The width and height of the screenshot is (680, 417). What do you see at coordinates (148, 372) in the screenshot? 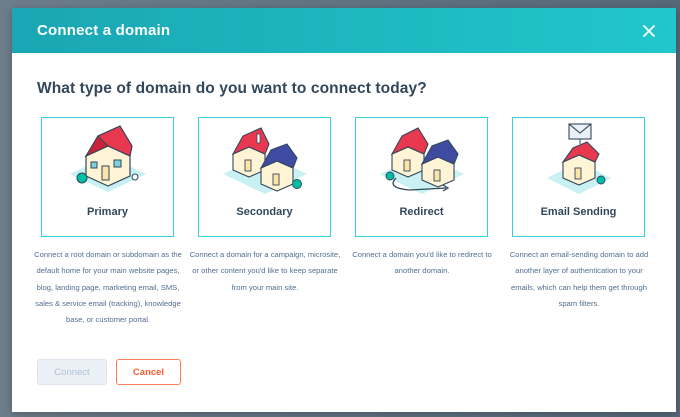
I see `cancel-button: Cancel` at bounding box center [148, 372].